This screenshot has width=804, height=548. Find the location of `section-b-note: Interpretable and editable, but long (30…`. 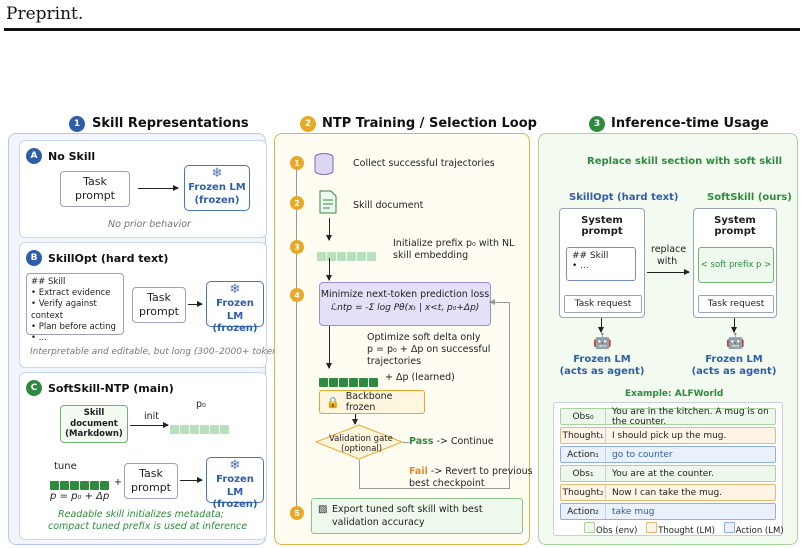

section-b-note: Interpretable and editable, but long (30… is located at coordinates (158, 352).